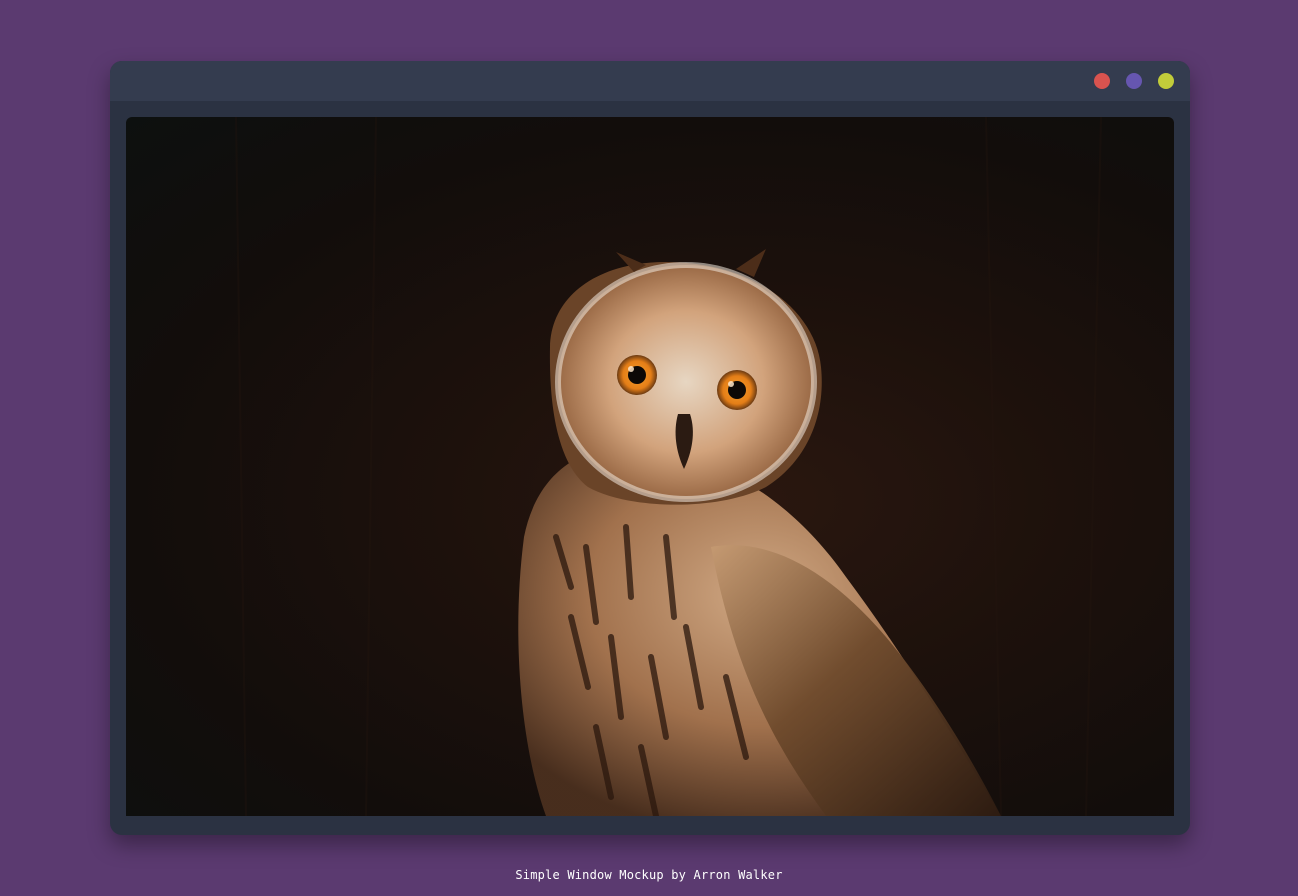 Image resolution: width=1298 pixels, height=896 pixels. What do you see at coordinates (1166, 81) in the screenshot?
I see `maximize-button` at bounding box center [1166, 81].